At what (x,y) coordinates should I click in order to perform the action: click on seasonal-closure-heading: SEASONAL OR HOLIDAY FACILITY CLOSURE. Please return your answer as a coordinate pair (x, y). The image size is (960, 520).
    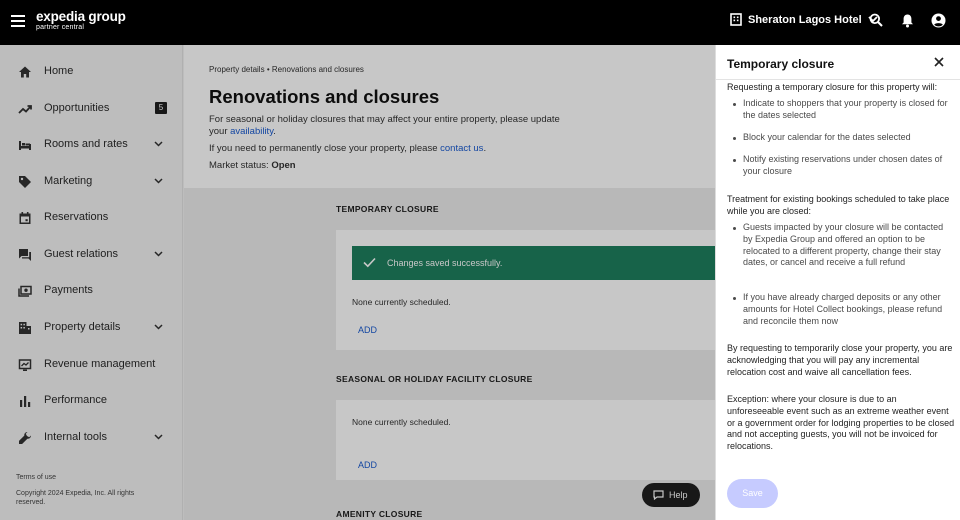
    Looking at the image, I should click on (434, 379).